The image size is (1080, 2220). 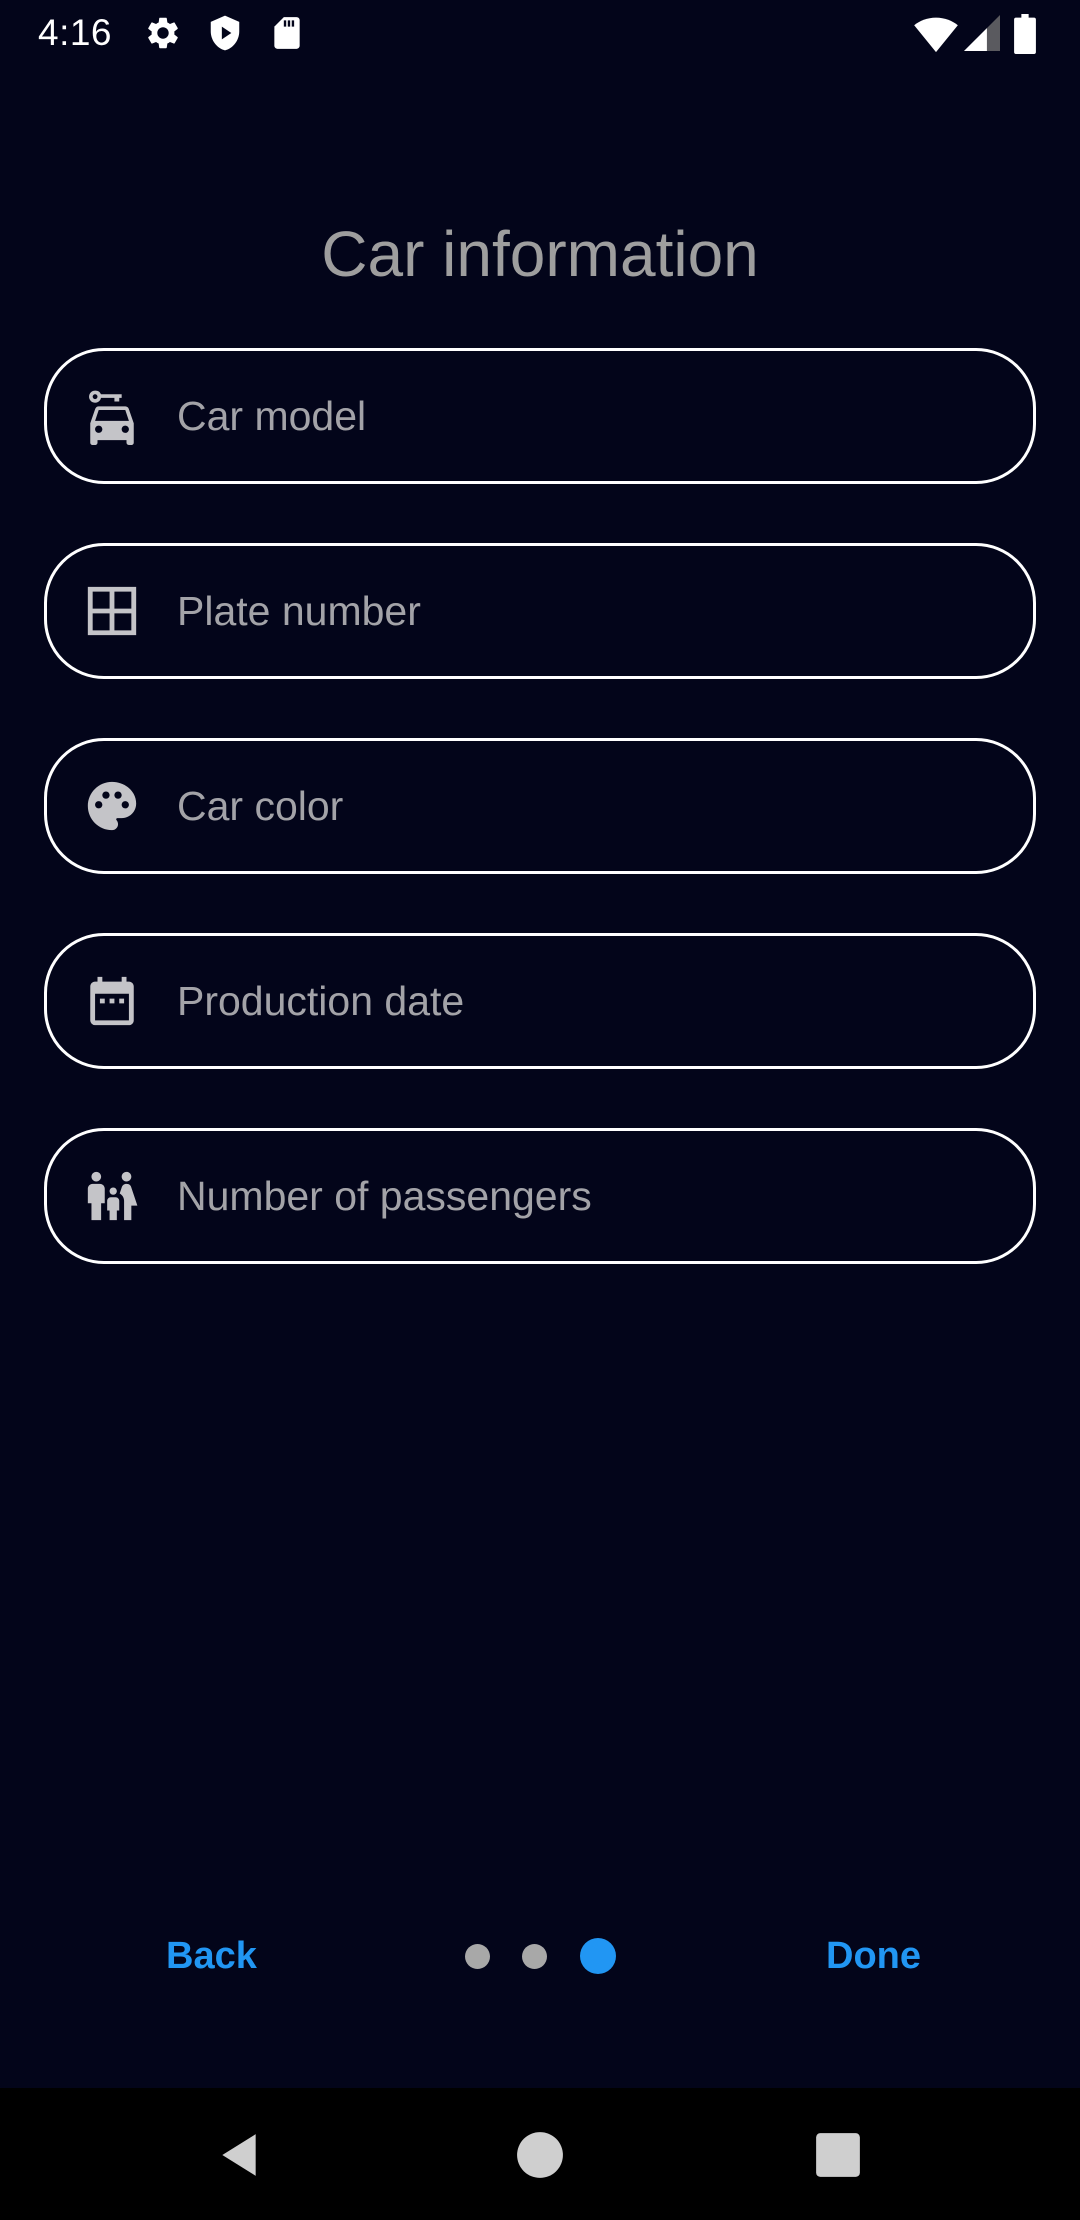 I want to click on system-navigation-bar, so click(x=540, y=2154).